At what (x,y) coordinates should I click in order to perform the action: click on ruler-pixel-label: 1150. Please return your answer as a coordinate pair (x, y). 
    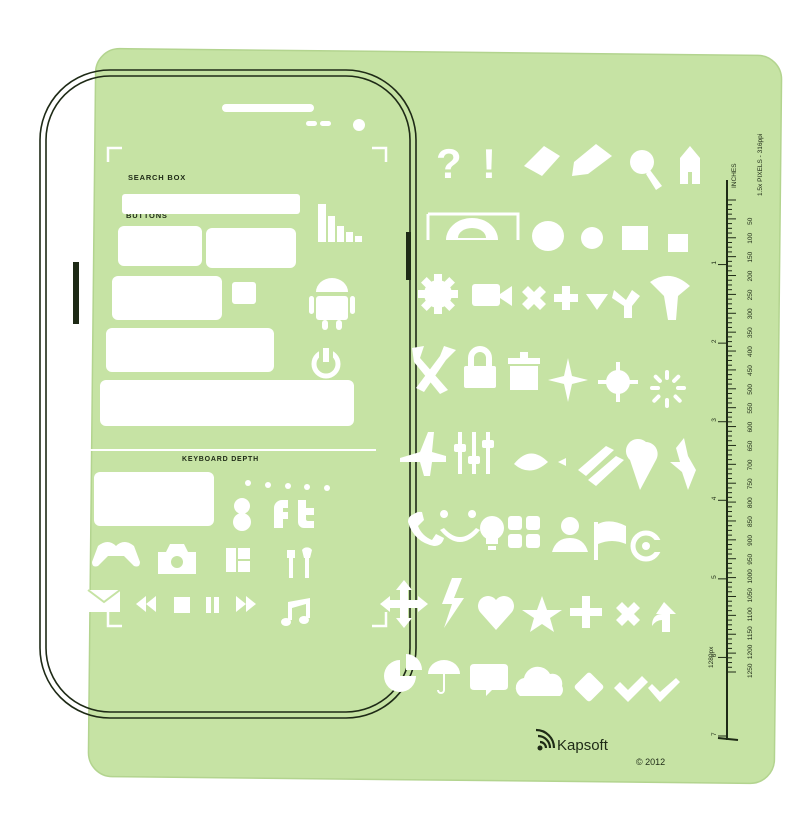
    Looking at the image, I should click on (750, 633).